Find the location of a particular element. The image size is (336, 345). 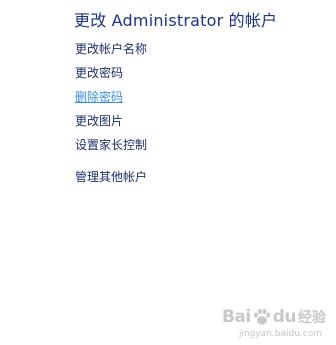

watermark-product: 经验 is located at coordinates (312, 318).